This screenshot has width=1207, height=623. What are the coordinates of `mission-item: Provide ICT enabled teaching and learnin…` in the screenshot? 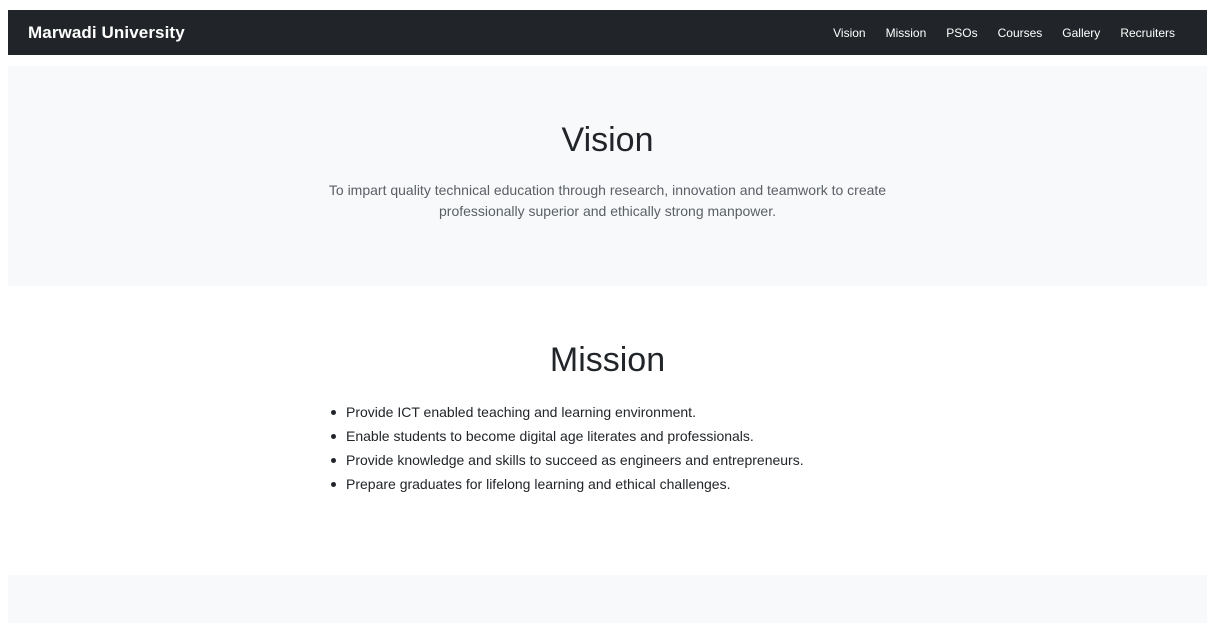 It's located at (566, 412).